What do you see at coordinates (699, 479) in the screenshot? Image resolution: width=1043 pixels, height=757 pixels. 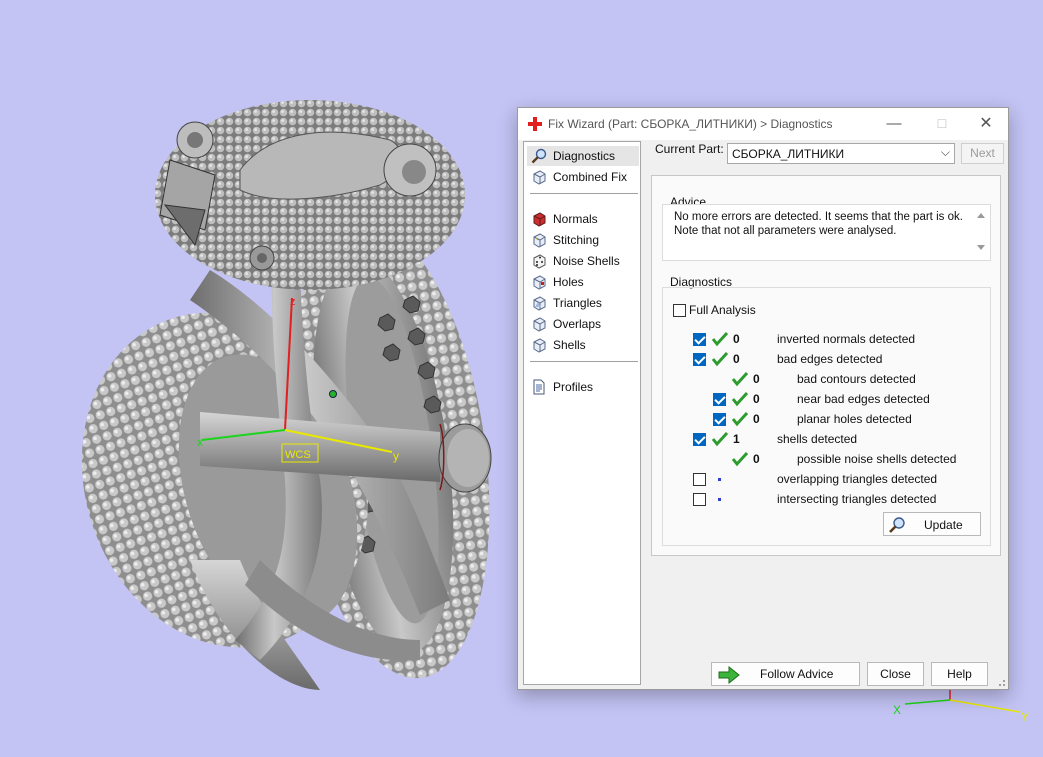 I see `overlapping-triangles-checkbox` at bounding box center [699, 479].